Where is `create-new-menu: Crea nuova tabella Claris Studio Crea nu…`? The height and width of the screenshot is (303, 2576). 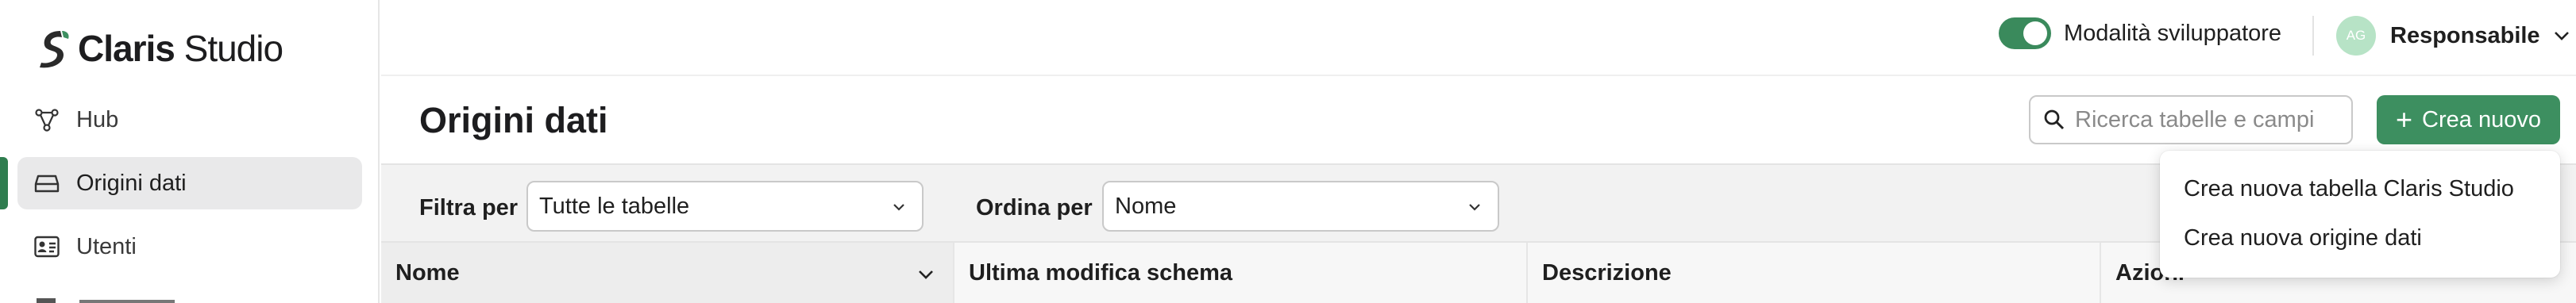
create-new-menu: Crea nuova tabella Claris Studio Crea nu… is located at coordinates (2360, 214).